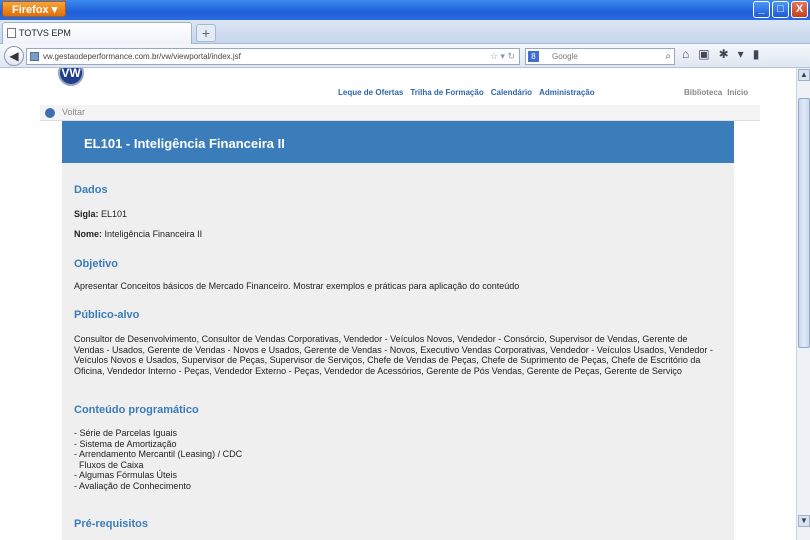 This screenshot has width=810, height=540. I want to click on section-dados: Dados, so click(91, 190).